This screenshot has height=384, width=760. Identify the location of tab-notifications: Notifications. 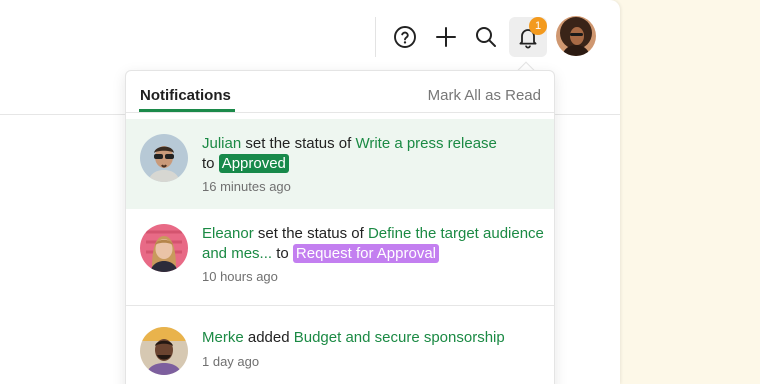
(185, 95).